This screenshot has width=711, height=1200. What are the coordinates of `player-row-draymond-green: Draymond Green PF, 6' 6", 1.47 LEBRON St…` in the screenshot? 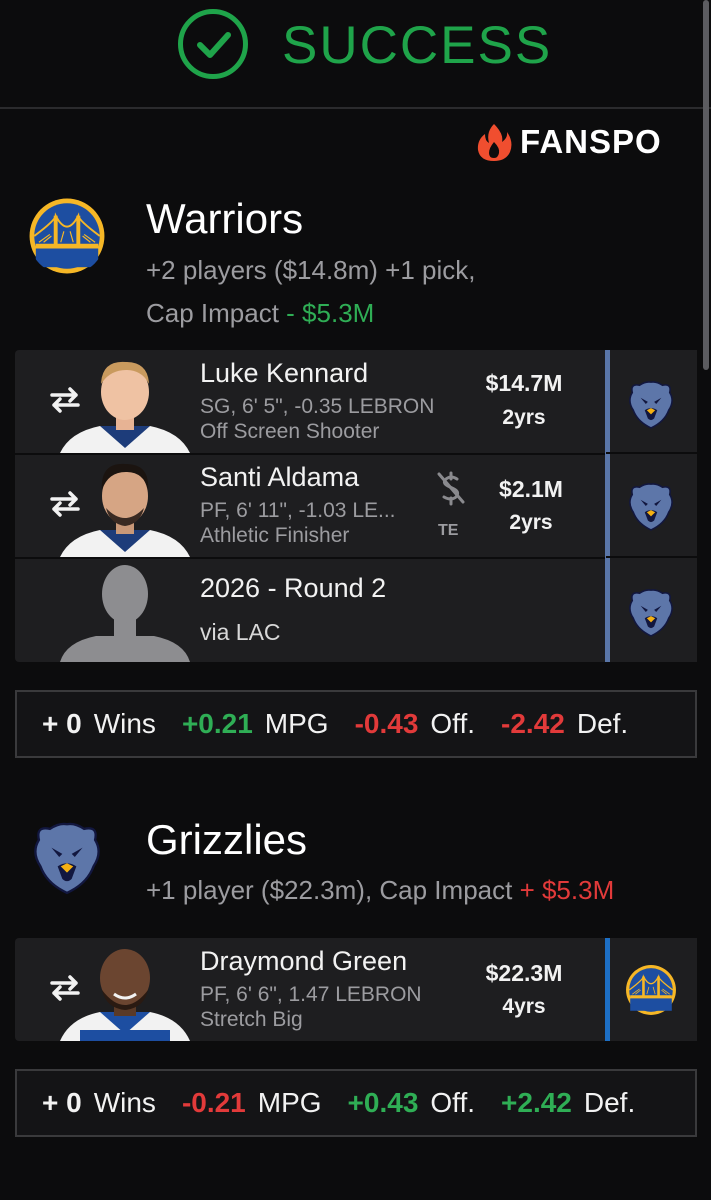 It's located at (311, 990).